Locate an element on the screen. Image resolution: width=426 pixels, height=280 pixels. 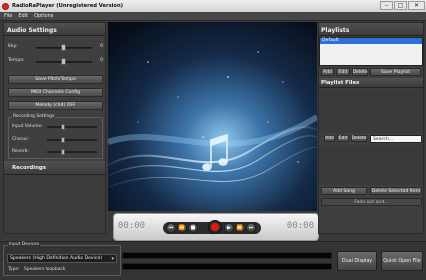
record-icon is located at coordinates (215, 227).